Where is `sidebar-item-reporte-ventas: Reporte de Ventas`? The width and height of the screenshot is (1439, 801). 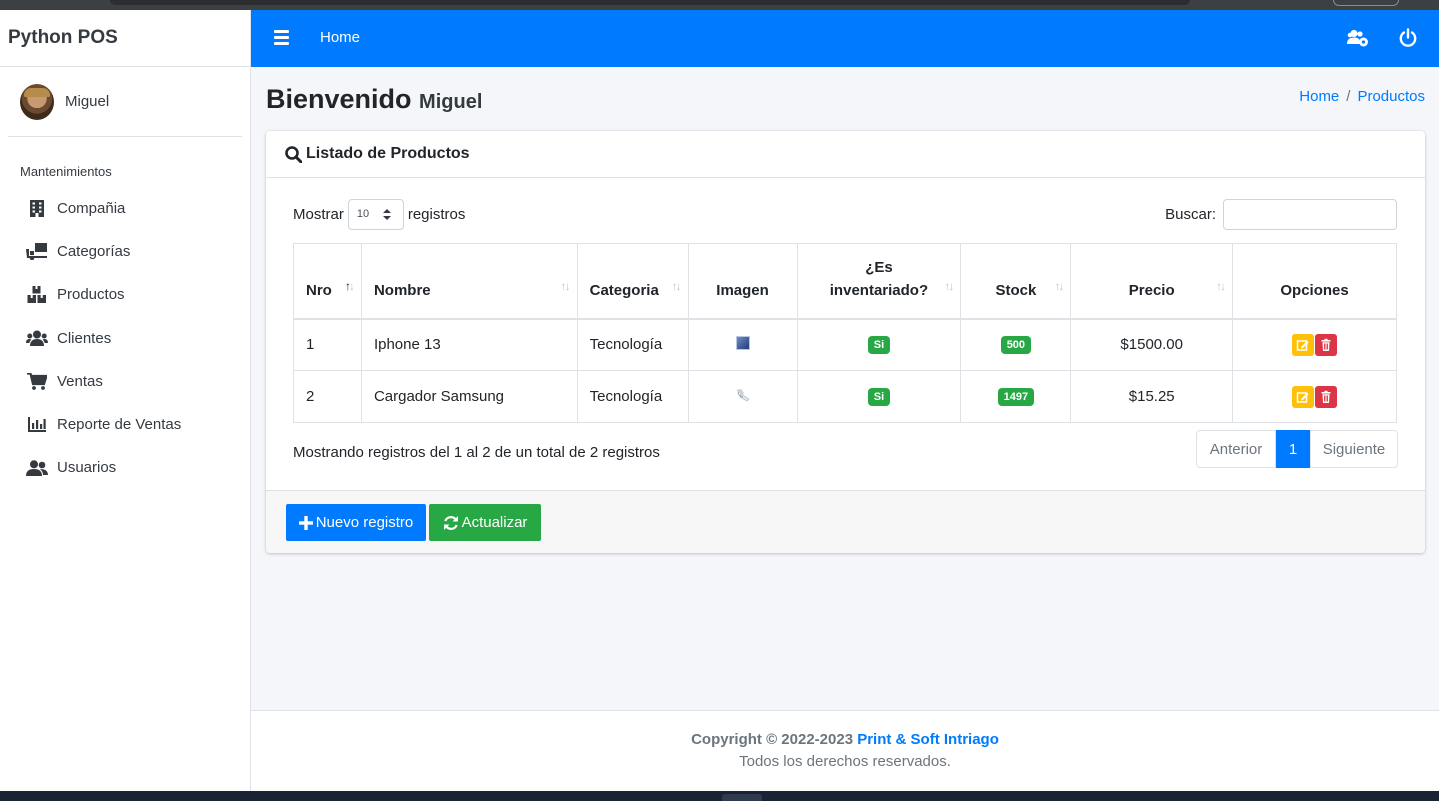
sidebar-item-reporte-ventas: Reporte de Ventas is located at coordinates (125, 424).